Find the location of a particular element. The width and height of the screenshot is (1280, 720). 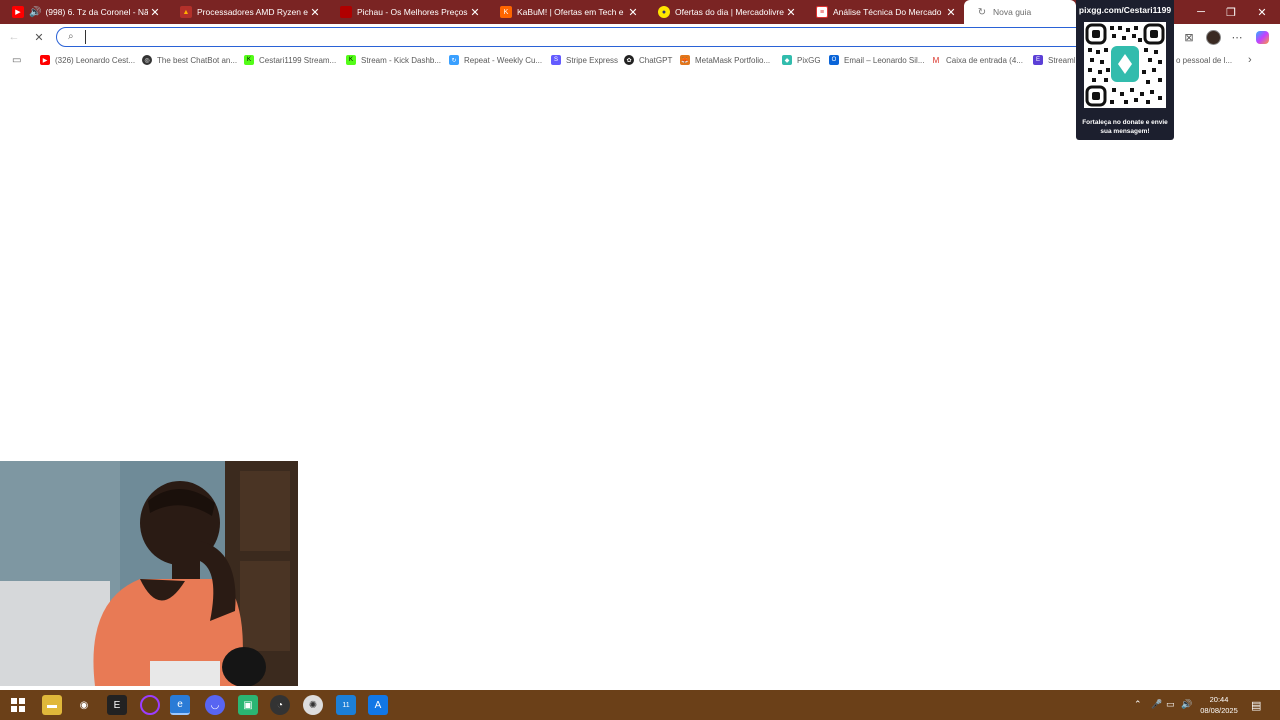

notifications-icon: ▤ is located at coordinates (1256, 705).